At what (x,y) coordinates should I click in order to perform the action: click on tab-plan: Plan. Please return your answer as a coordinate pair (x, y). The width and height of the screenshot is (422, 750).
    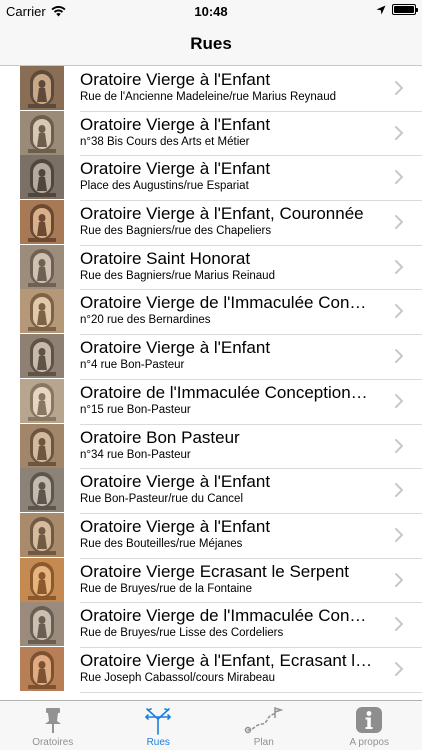
    Looking at the image, I should click on (264, 725).